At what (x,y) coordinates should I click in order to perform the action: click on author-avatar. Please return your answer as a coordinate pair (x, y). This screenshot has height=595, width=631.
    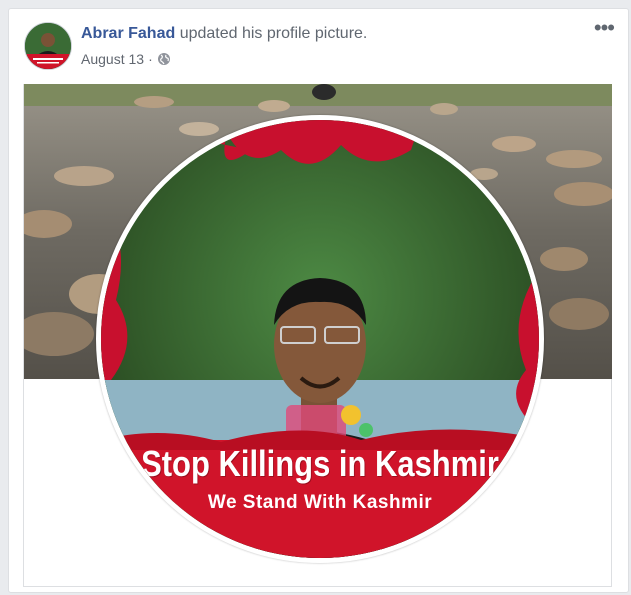
    Looking at the image, I should click on (48, 46).